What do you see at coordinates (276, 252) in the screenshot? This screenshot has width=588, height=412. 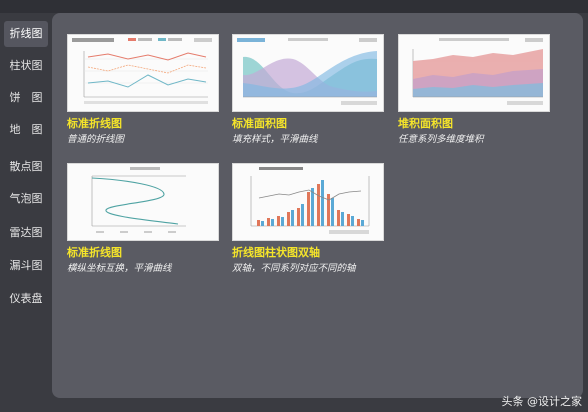 I see `card-title: 折线图柱状图双轴` at bounding box center [276, 252].